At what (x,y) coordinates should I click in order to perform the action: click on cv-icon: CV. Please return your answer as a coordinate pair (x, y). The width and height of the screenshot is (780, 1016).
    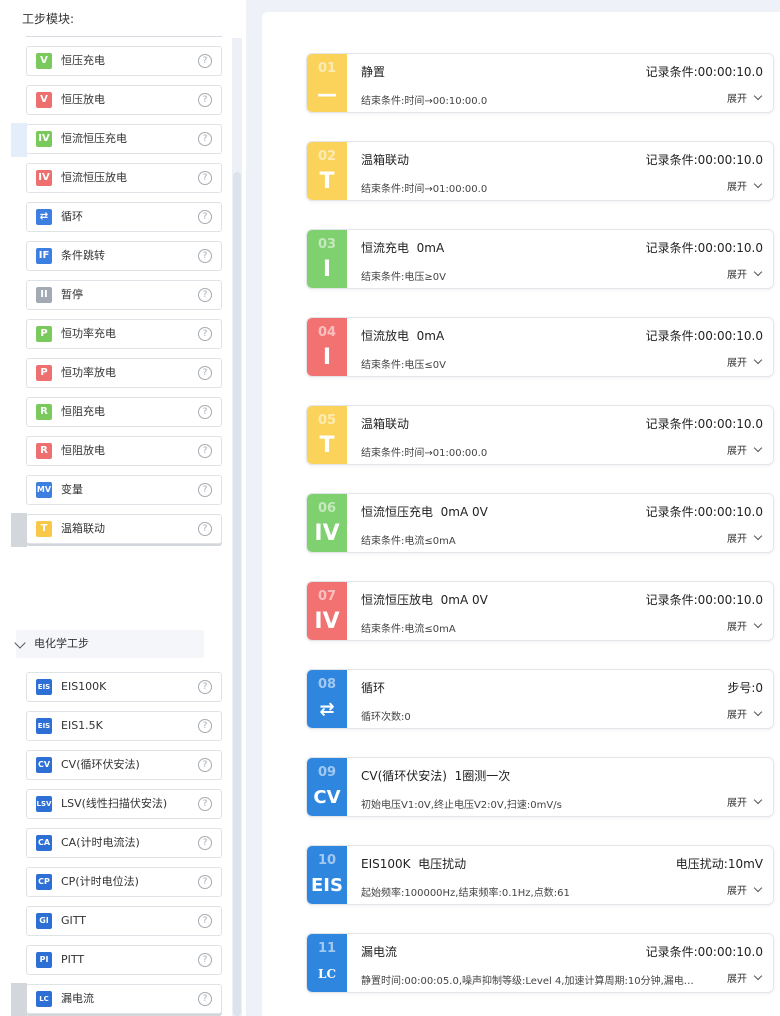
    Looking at the image, I should click on (327, 797).